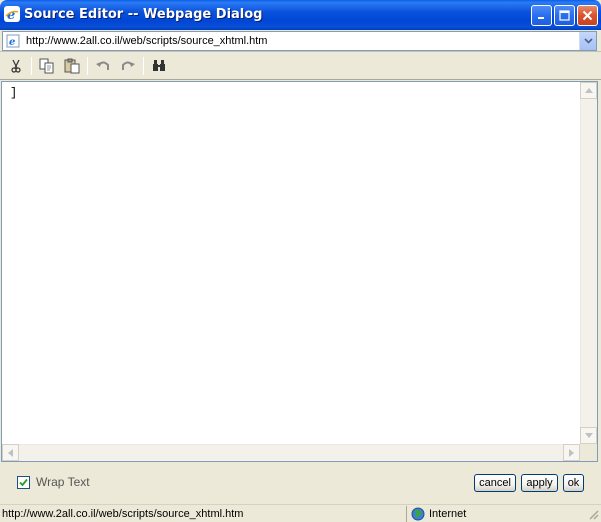 The width and height of the screenshot is (601, 522). I want to click on checkmark-icon, so click(23, 482).